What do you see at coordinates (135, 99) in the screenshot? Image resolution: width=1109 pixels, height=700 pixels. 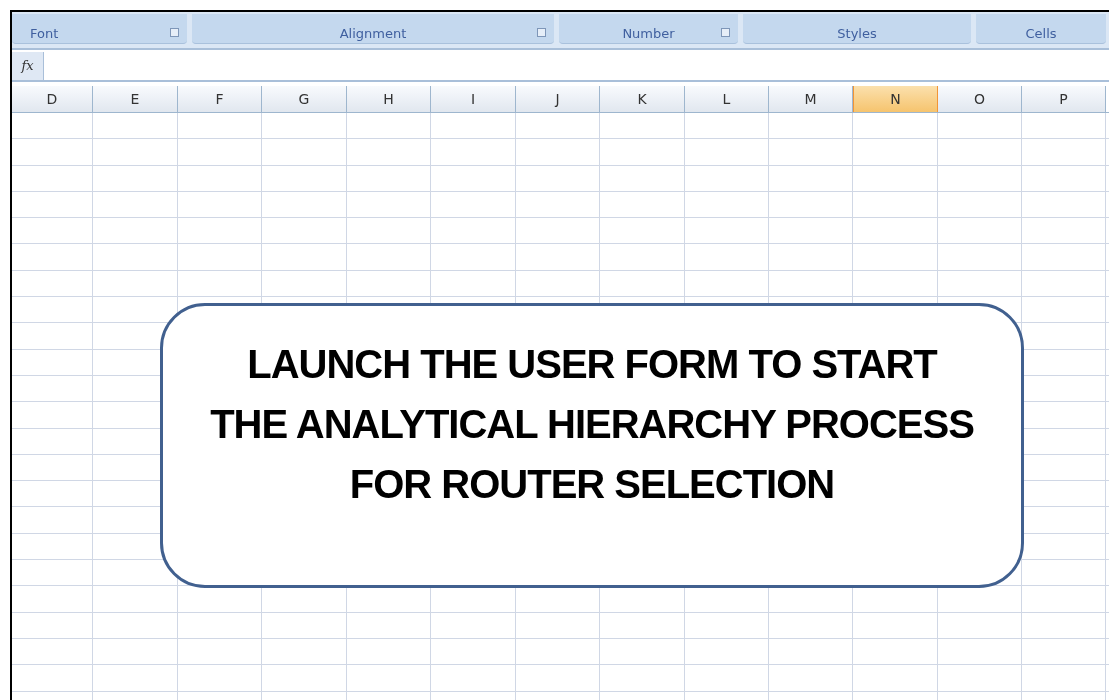 I see `column-header: E` at bounding box center [135, 99].